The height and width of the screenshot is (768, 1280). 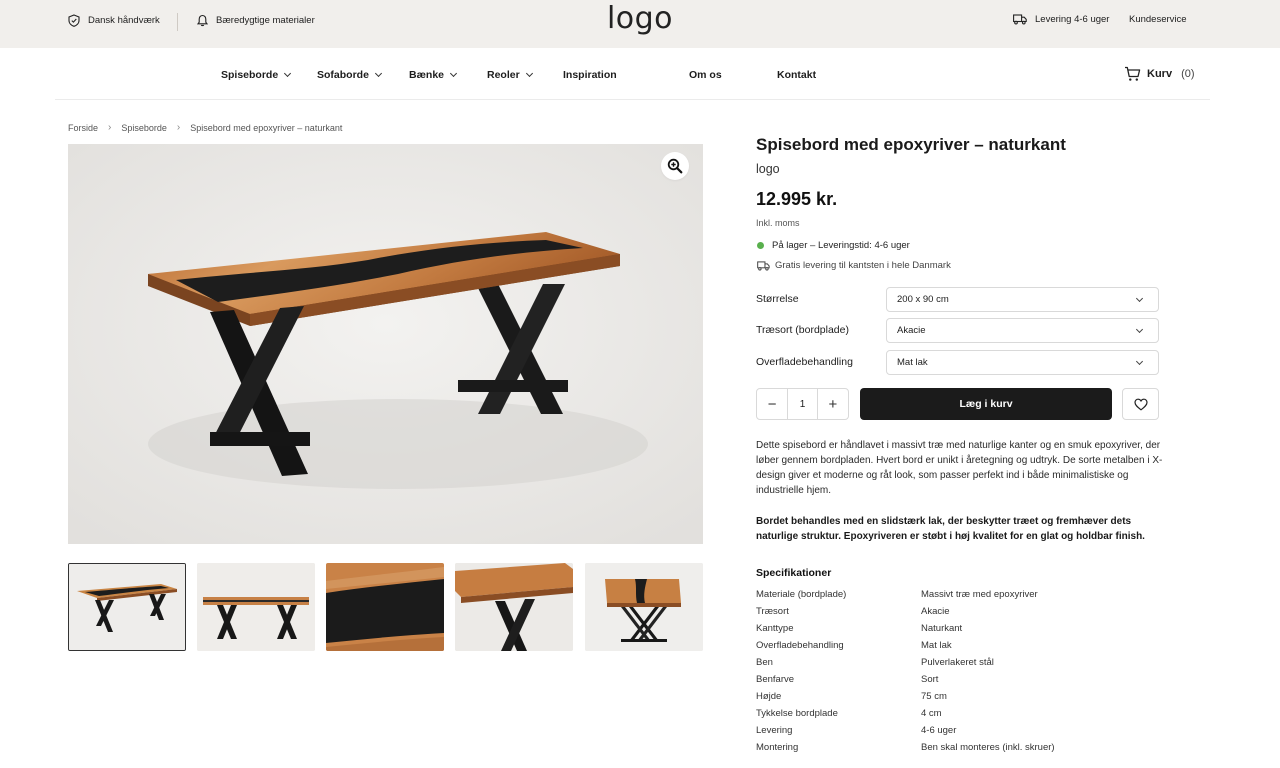 I want to click on heart-icon, so click(x=1140, y=404).